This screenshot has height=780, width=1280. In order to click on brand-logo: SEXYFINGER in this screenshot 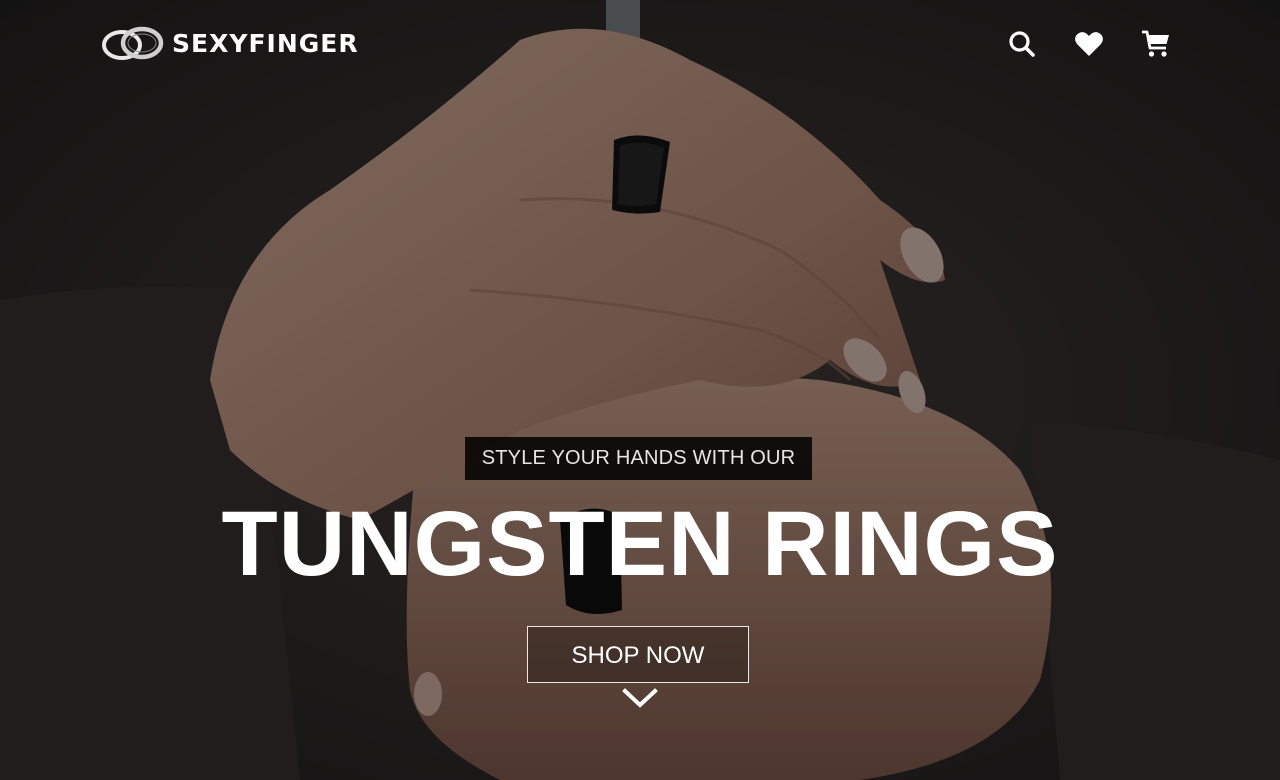, I will do `click(229, 44)`.